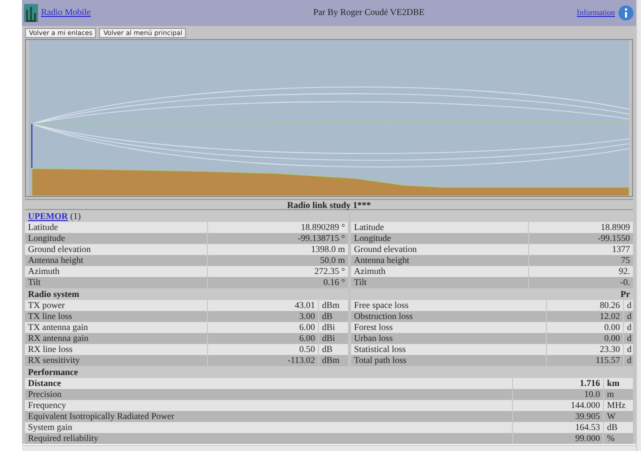  Describe the element at coordinates (625, 260) in the screenshot. I see `row-value: 75` at that location.